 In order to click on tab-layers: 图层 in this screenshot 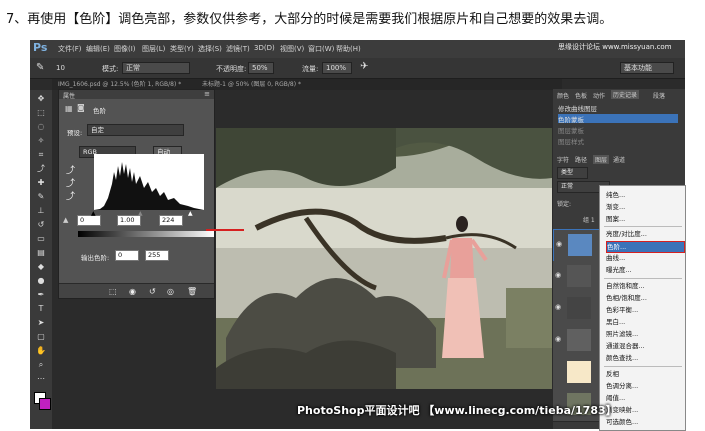, I will do `click(601, 159)`.